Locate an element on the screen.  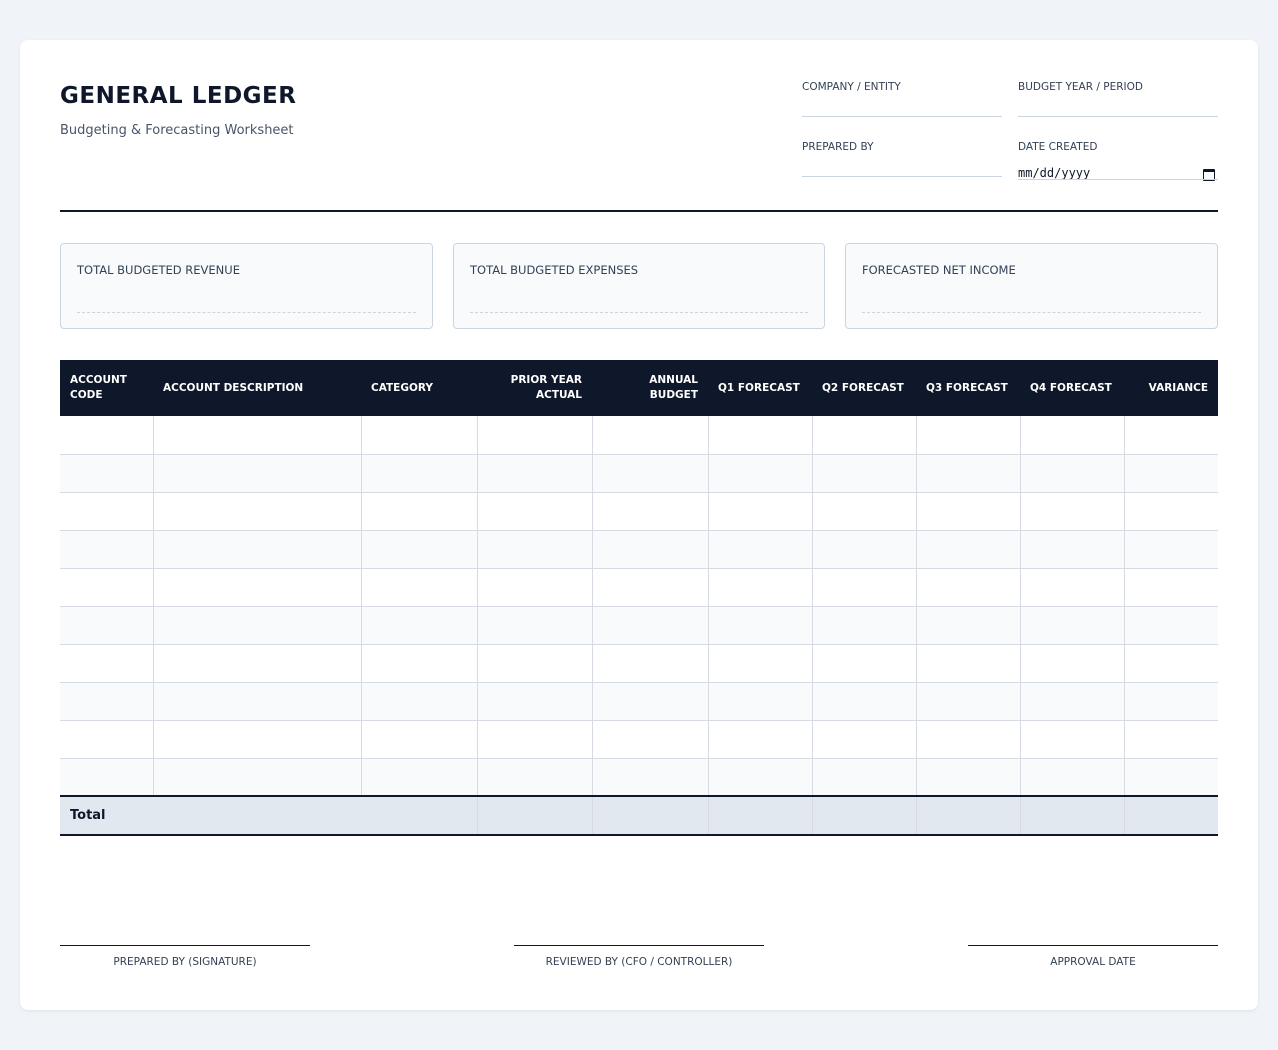
total-prior-year is located at coordinates (534, 815).